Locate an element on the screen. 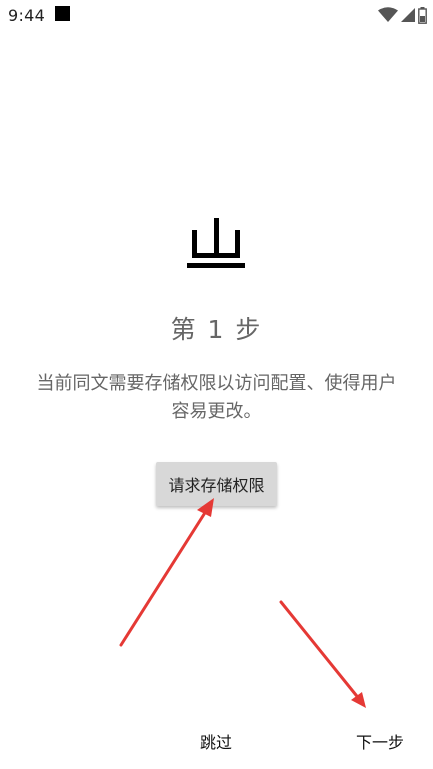 This screenshot has width=433, height=769. status-bar: 9:44 is located at coordinates (216, 15).